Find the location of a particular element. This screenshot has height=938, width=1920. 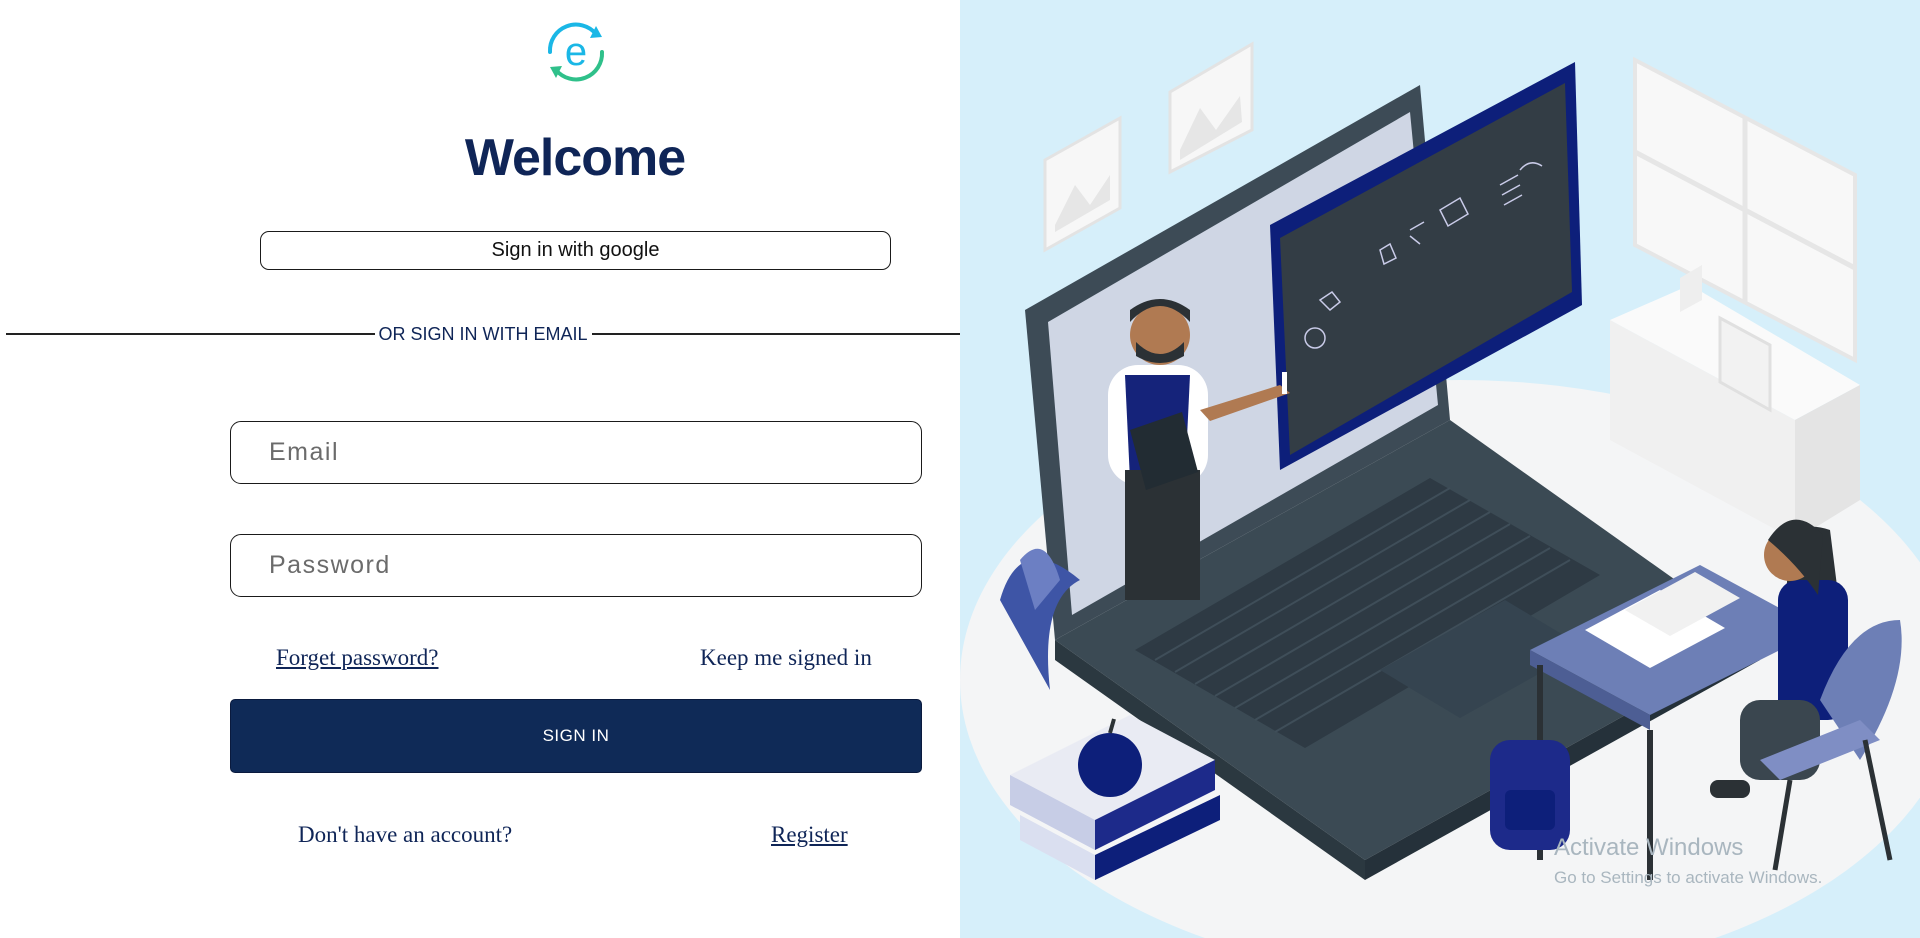

keep-signed-in-label: Keep me signed in is located at coordinates (786, 658).